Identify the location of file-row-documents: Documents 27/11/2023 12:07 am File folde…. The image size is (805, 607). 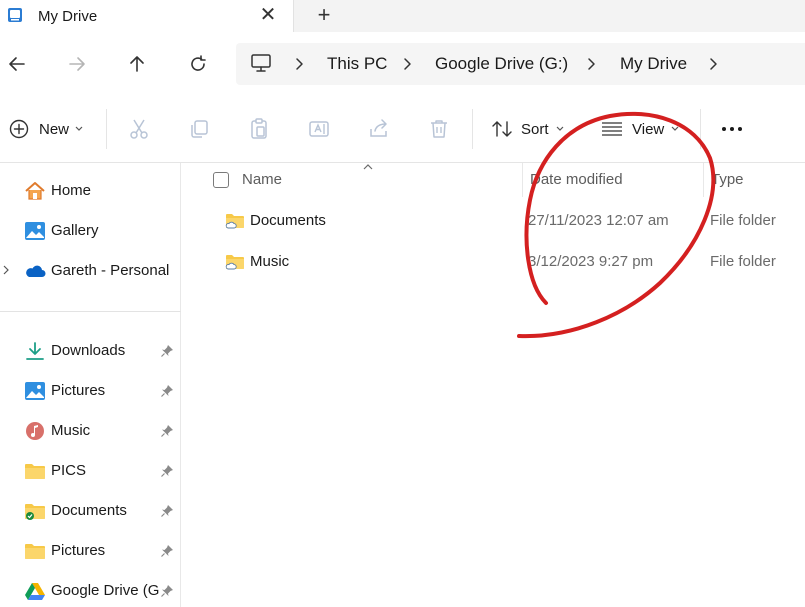
(493, 222).